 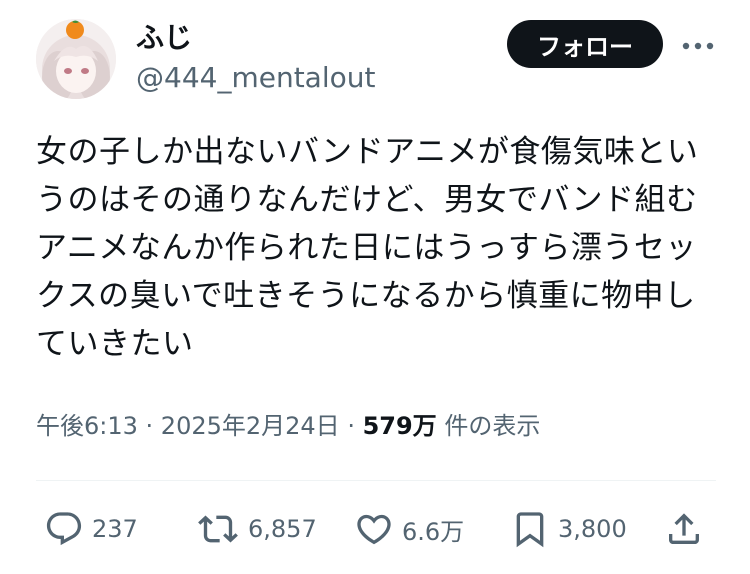 I want to click on tweet-text-line: 女の子しか出ないバンドアニメが食傷気味とい, so click(x=367, y=152).